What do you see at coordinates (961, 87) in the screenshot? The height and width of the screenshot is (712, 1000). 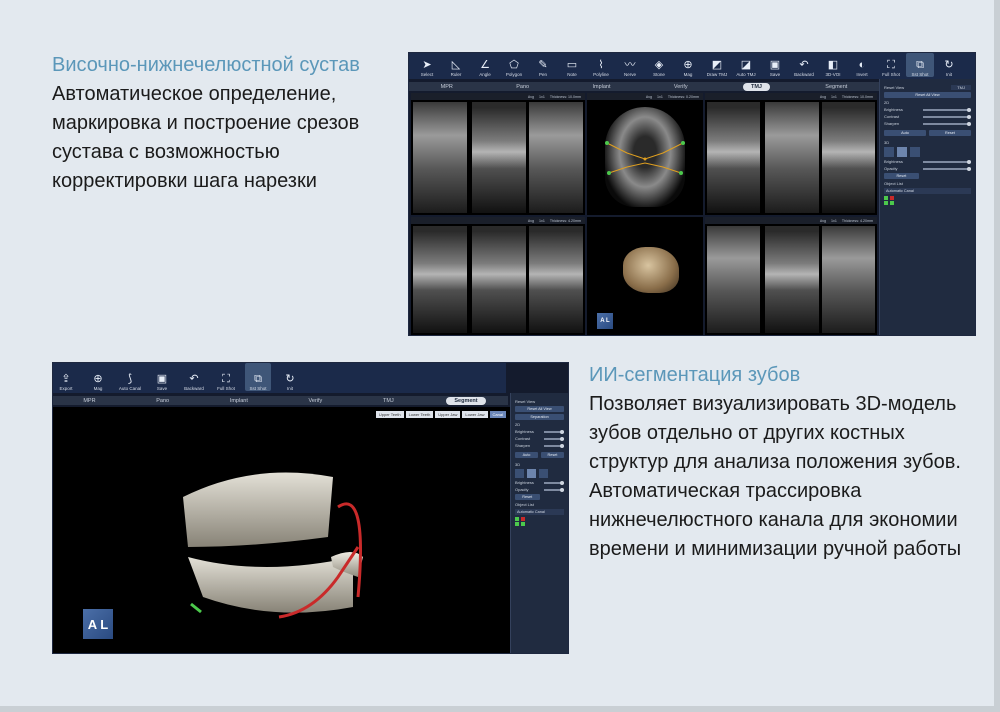 I see `reset-view-select: TMJ` at bounding box center [961, 87].